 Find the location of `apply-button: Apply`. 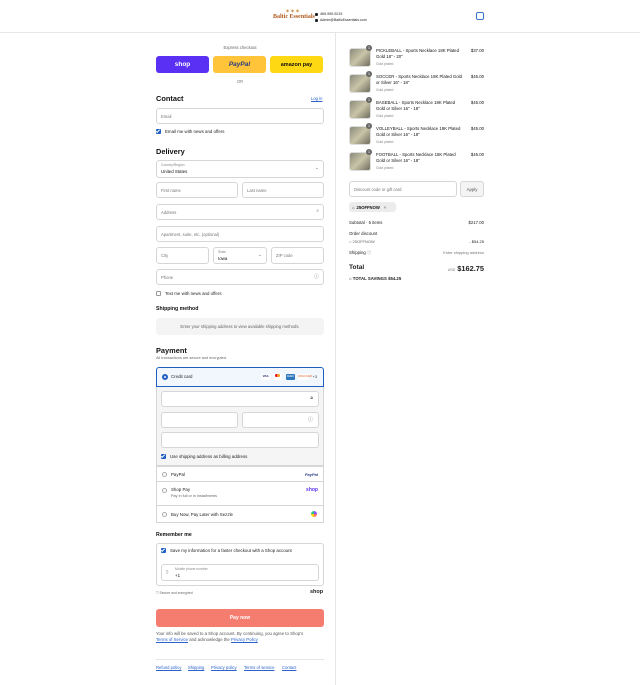

apply-button: Apply is located at coordinates (472, 189).